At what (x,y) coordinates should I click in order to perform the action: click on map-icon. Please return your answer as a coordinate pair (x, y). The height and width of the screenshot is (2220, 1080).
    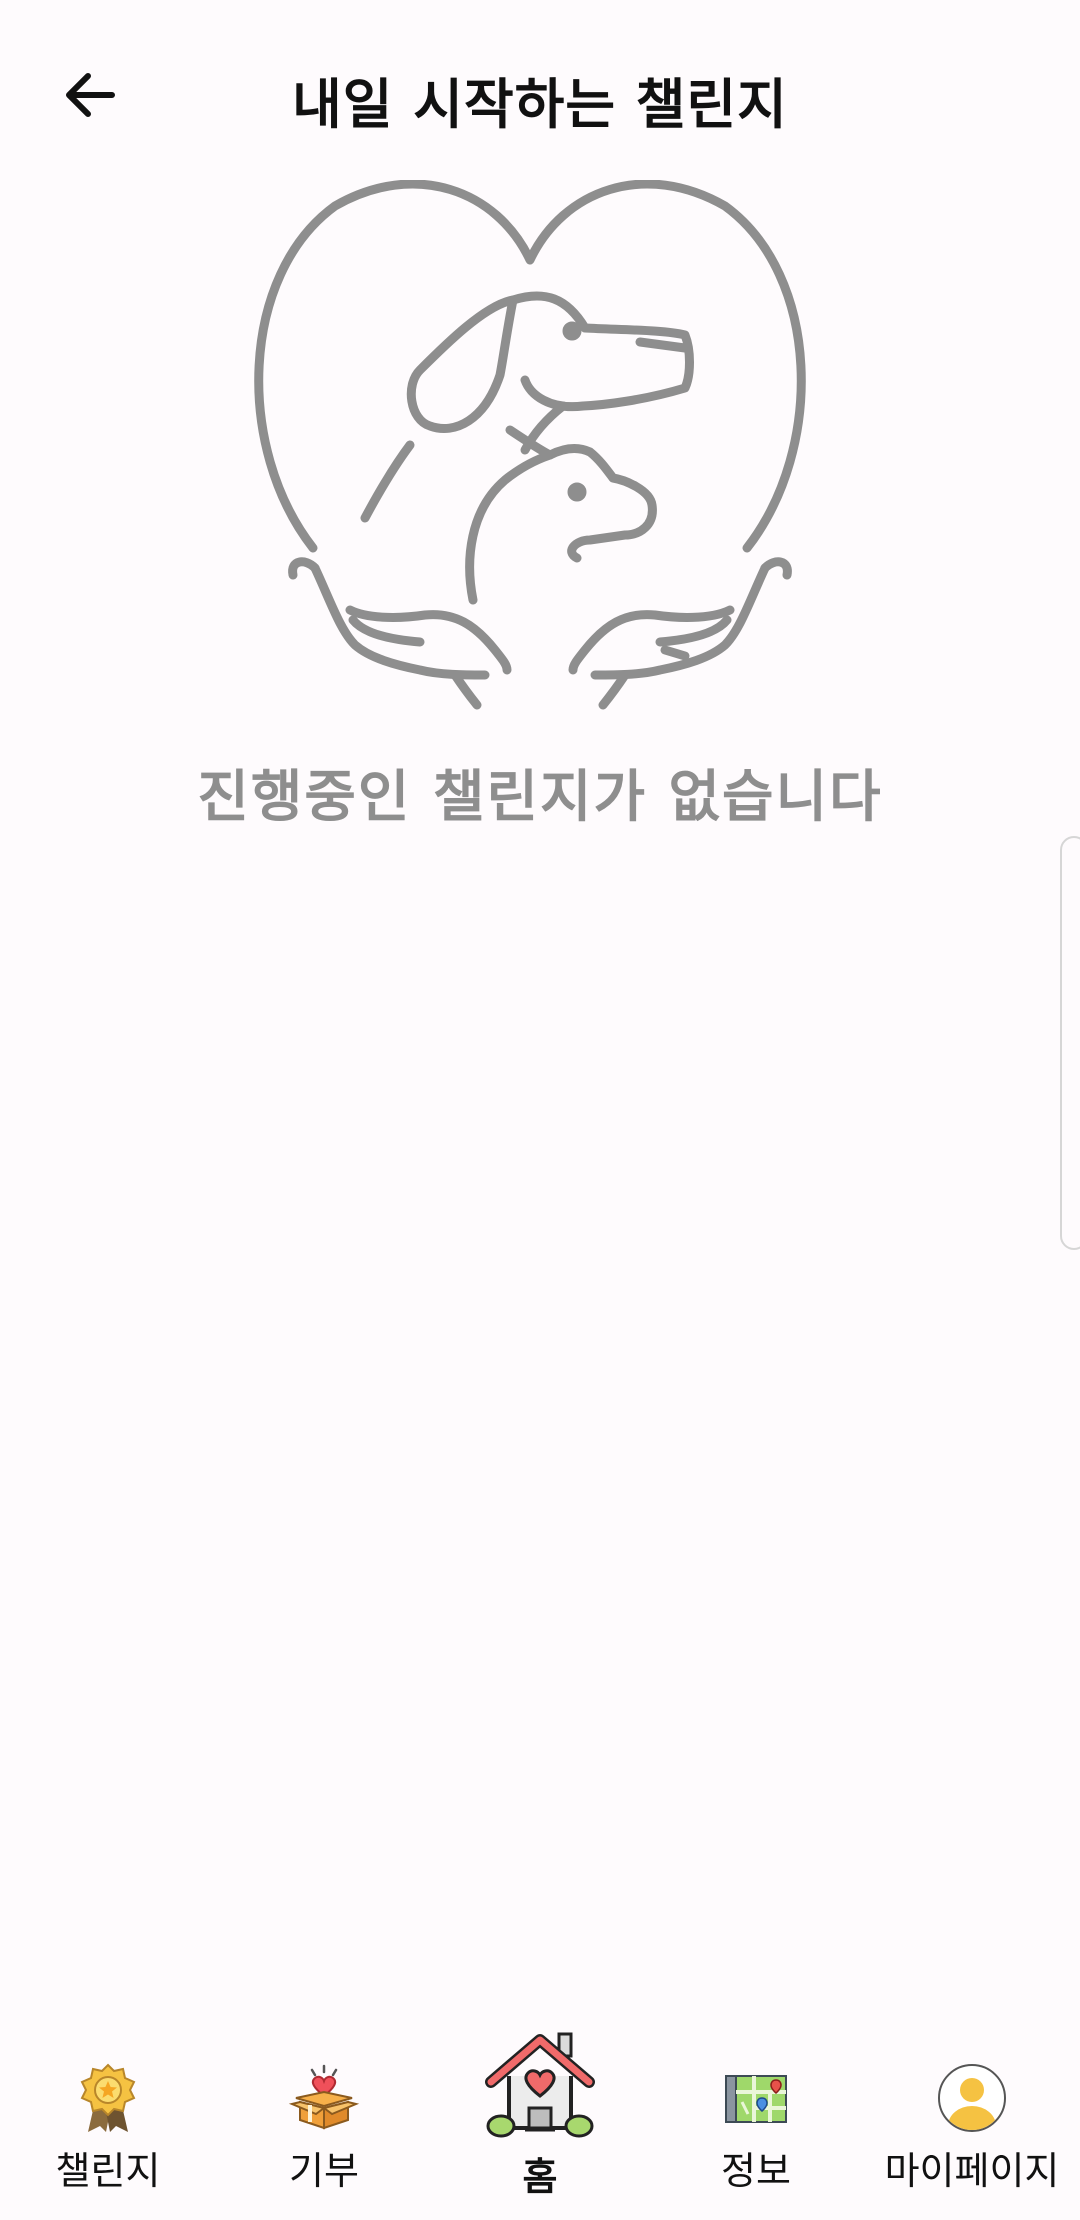
    Looking at the image, I should click on (756, 2099).